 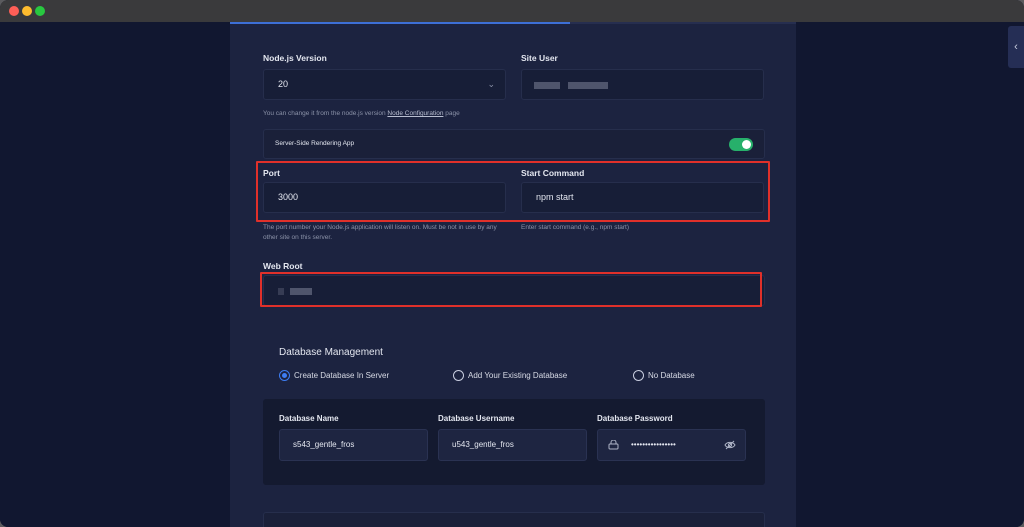 What do you see at coordinates (513, 191) in the screenshot?
I see `port-command-highlight` at bounding box center [513, 191].